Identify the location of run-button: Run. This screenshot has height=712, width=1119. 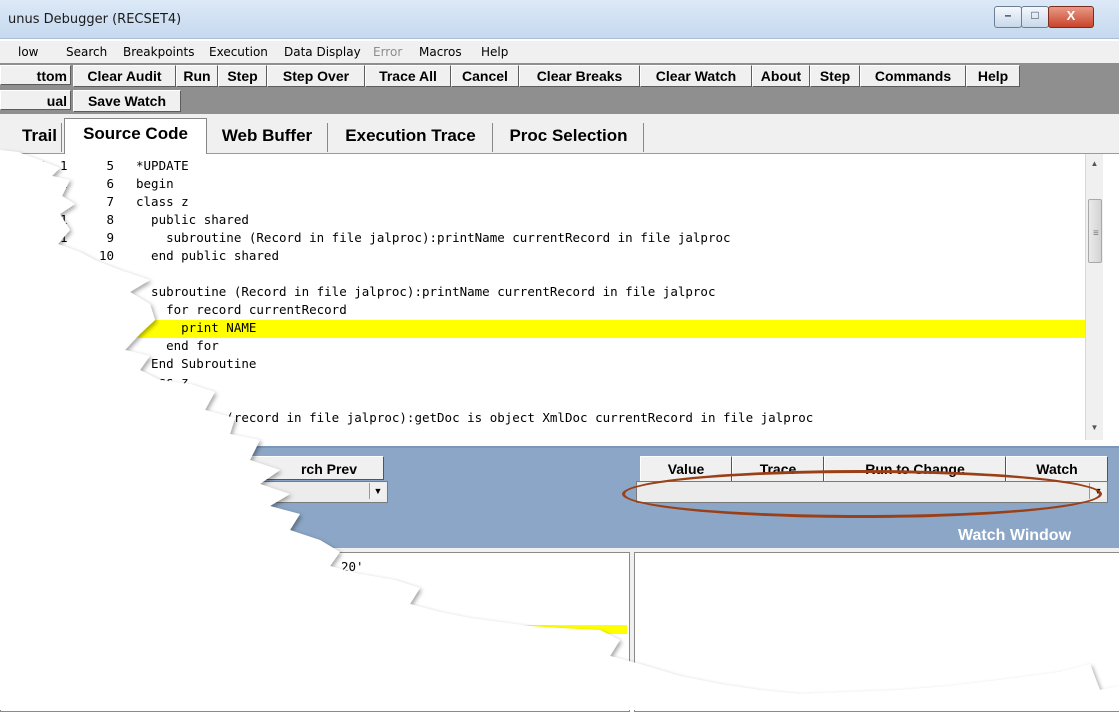
(197, 76).